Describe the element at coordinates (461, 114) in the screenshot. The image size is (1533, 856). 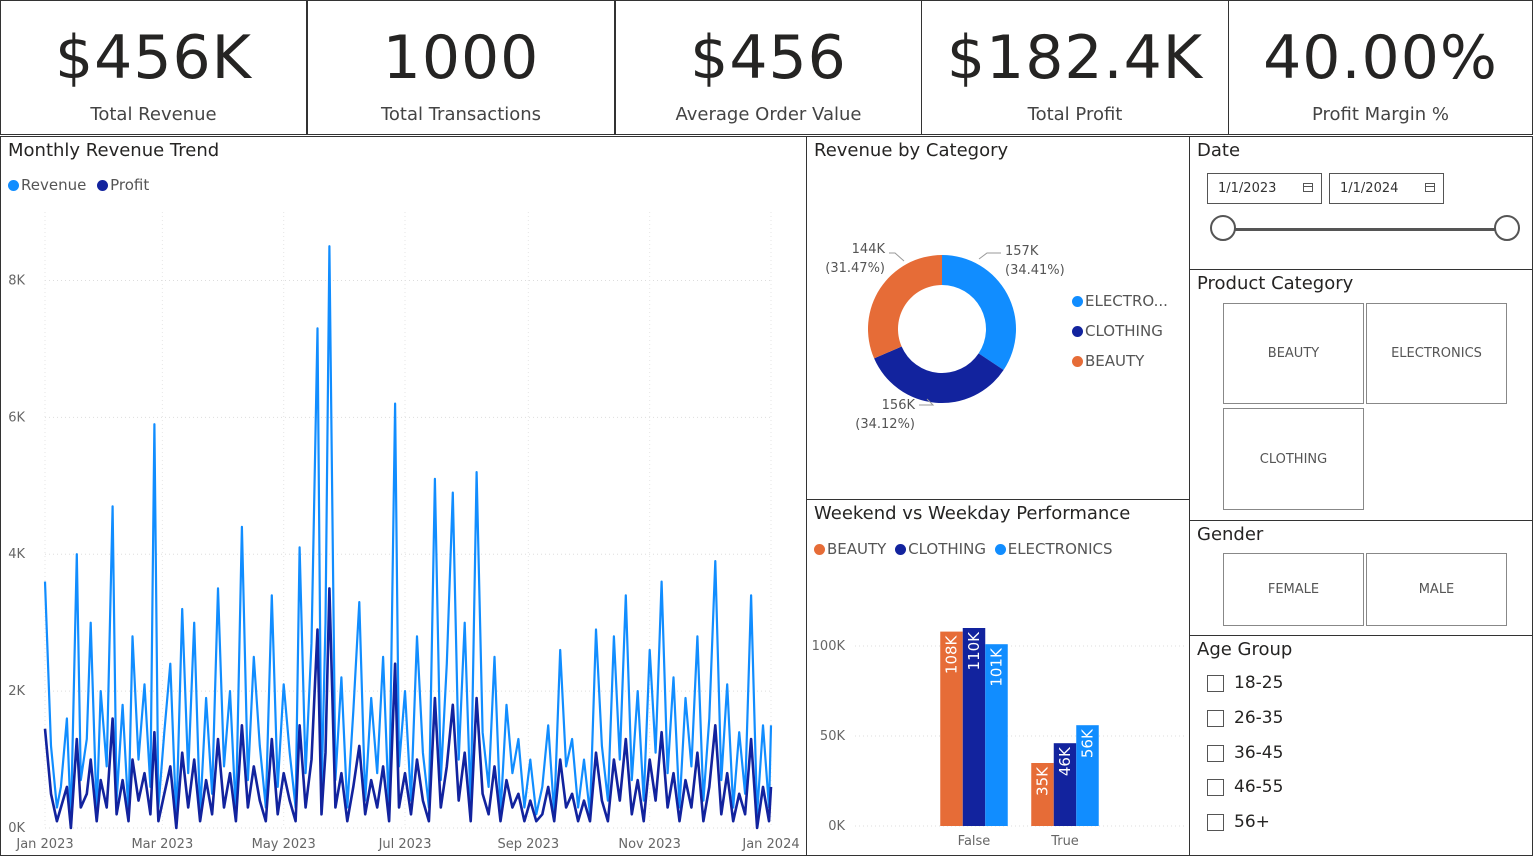
I see `kpi-label: Total Transactions` at that location.